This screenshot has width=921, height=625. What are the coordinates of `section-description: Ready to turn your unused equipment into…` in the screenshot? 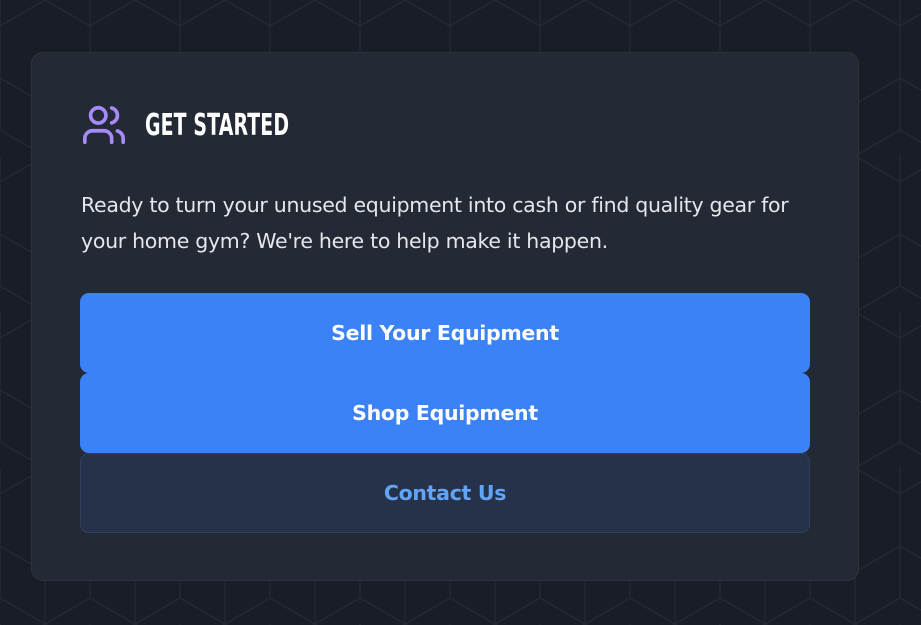 It's located at (435, 223).